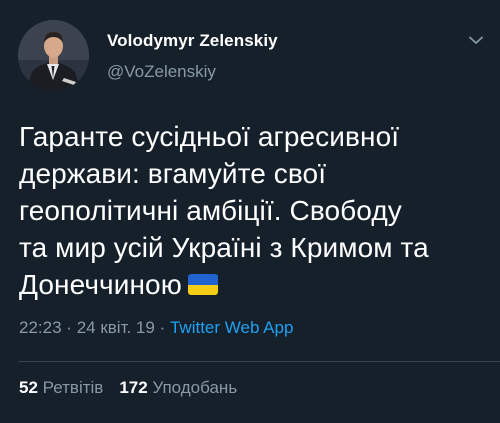 The image size is (500, 423). What do you see at coordinates (476, 40) in the screenshot?
I see `chevron-down-icon` at bounding box center [476, 40].